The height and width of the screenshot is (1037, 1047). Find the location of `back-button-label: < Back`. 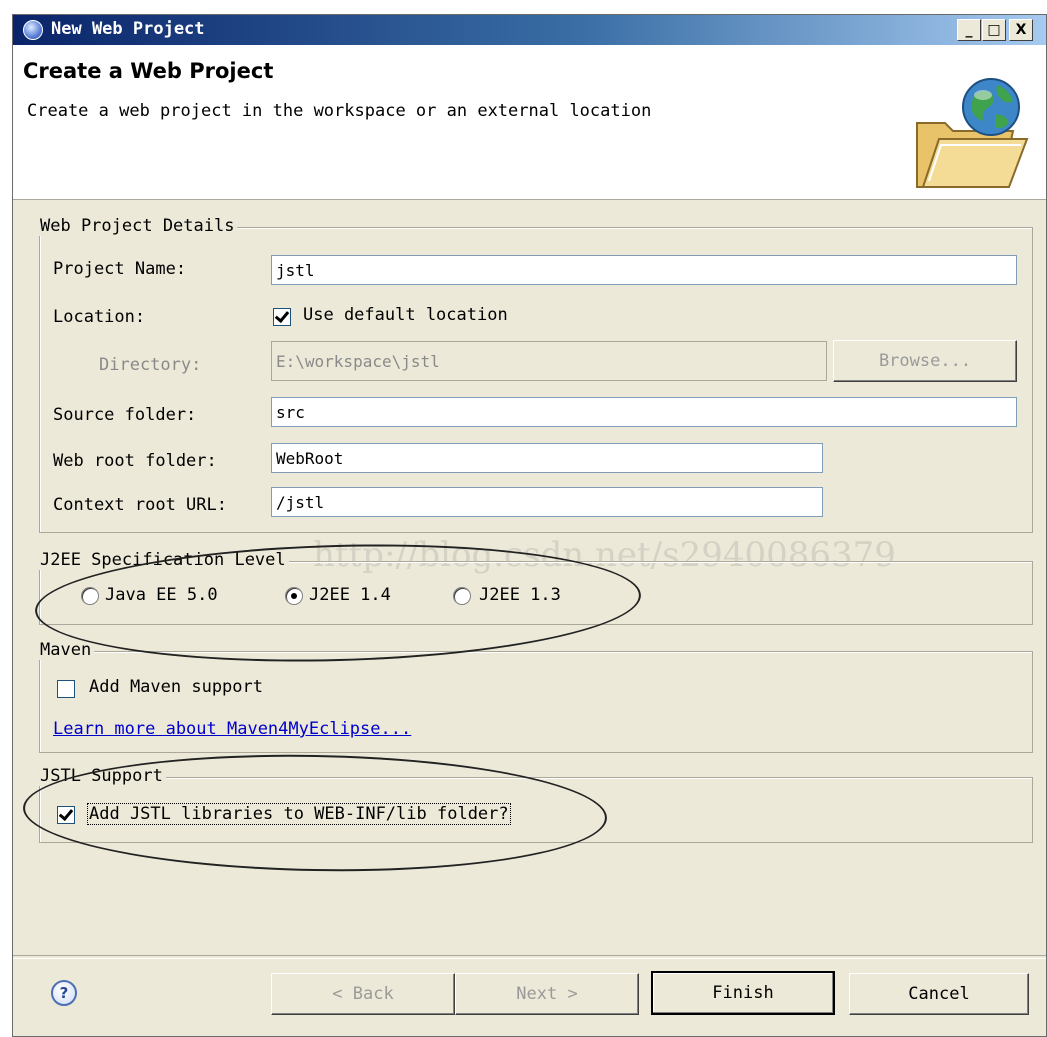

back-button-label: < Back is located at coordinates (363, 994).